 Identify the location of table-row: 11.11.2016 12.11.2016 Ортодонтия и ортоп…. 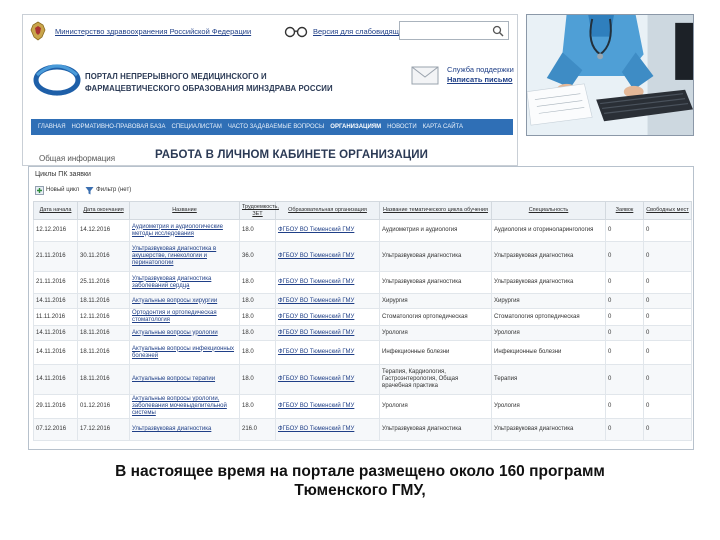
(362, 317).